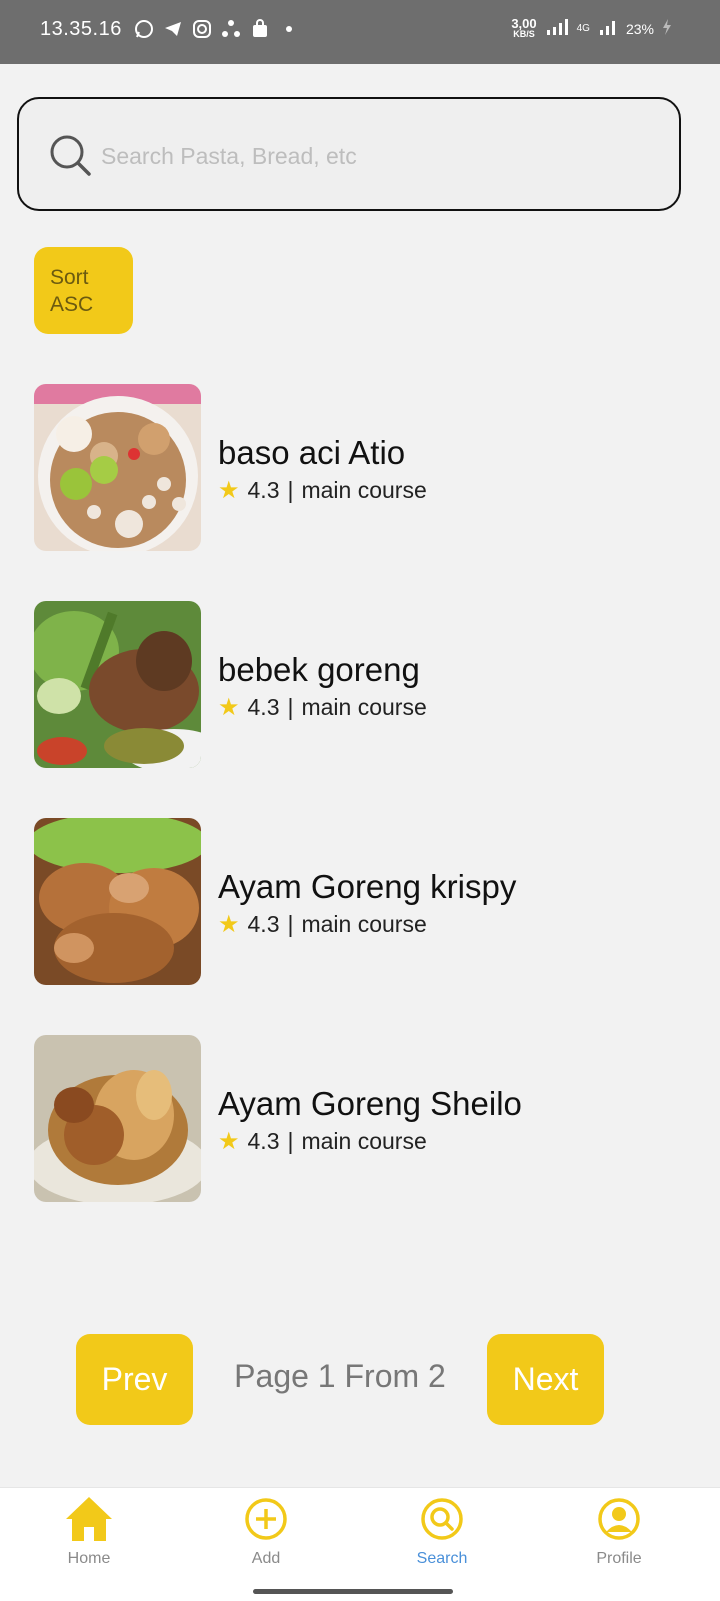 This screenshot has height=1601, width=720. I want to click on shopping-bag-icon, so click(260, 29).